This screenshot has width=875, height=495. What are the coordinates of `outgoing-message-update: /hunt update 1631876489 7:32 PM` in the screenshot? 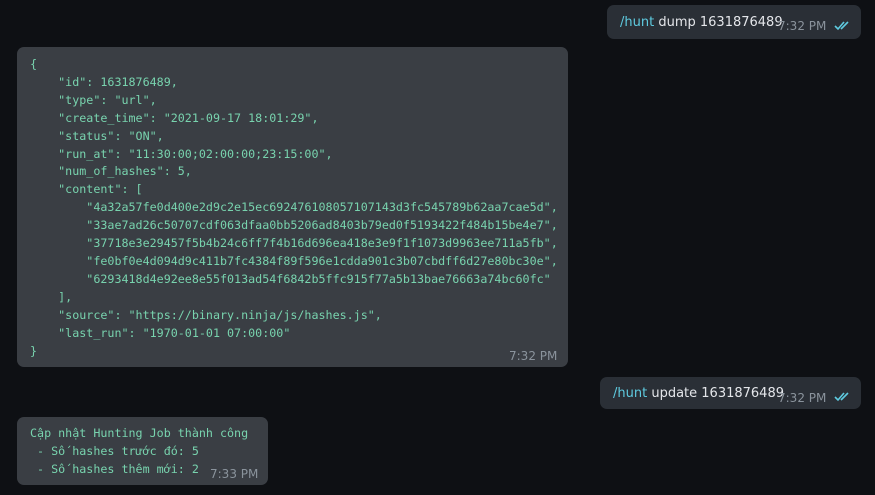 It's located at (730, 393).